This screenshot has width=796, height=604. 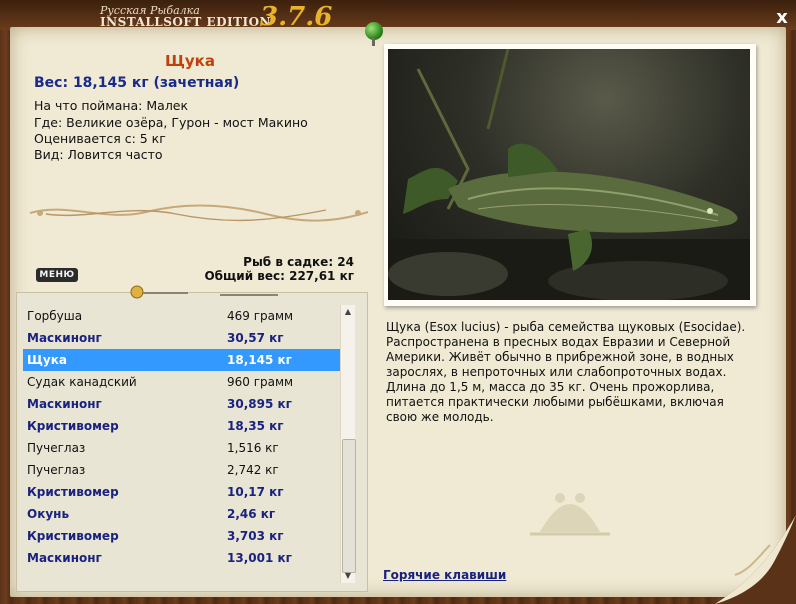 I want to click on close-icon: x, so click(x=782, y=17).